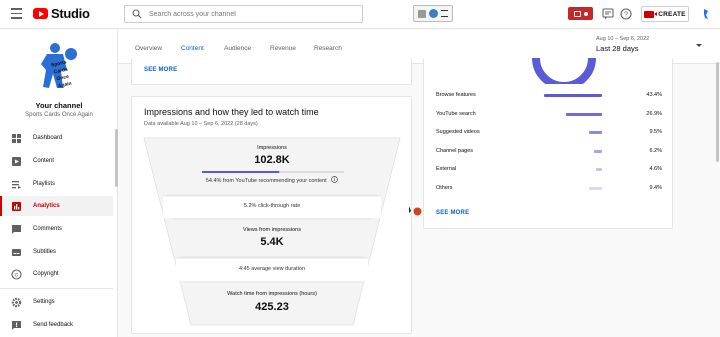 The width and height of the screenshot is (720, 337). What do you see at coordinates (328, 48) in the screenshot?
I see `tab-research: Research` at bounding box center [328, 48].